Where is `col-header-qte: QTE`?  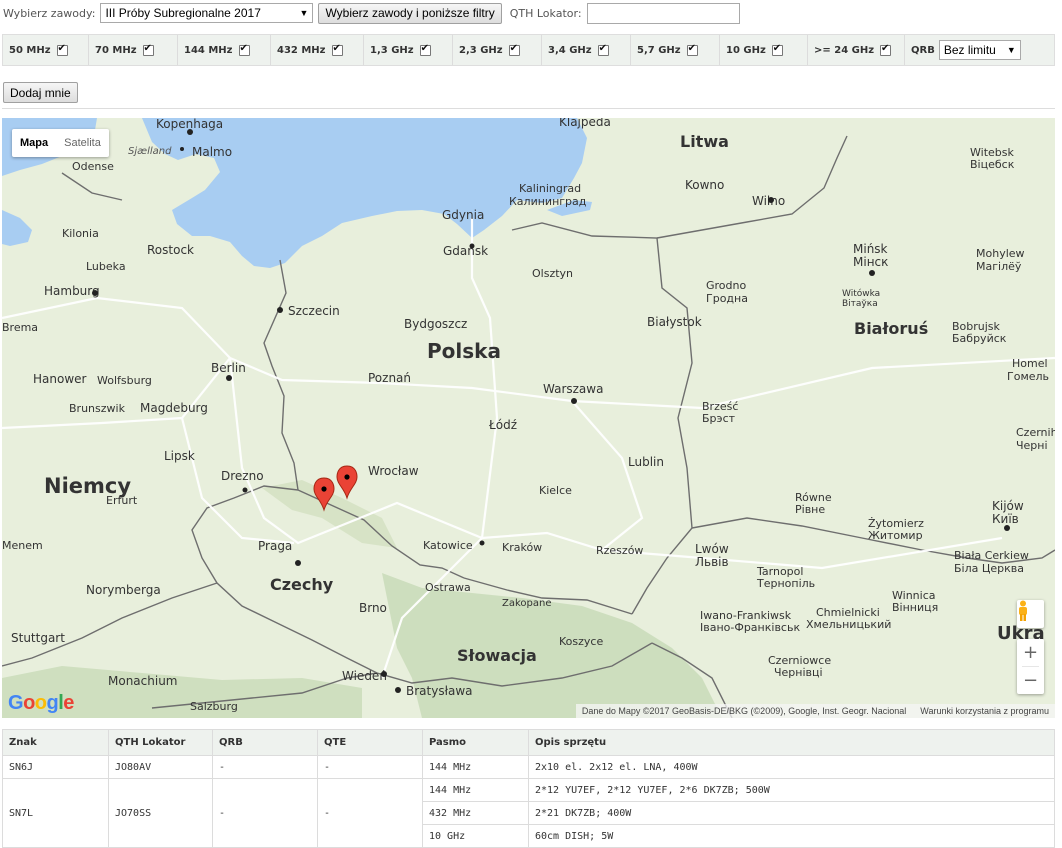 col-header-qte: QTE is located at coordinates (370, 742).